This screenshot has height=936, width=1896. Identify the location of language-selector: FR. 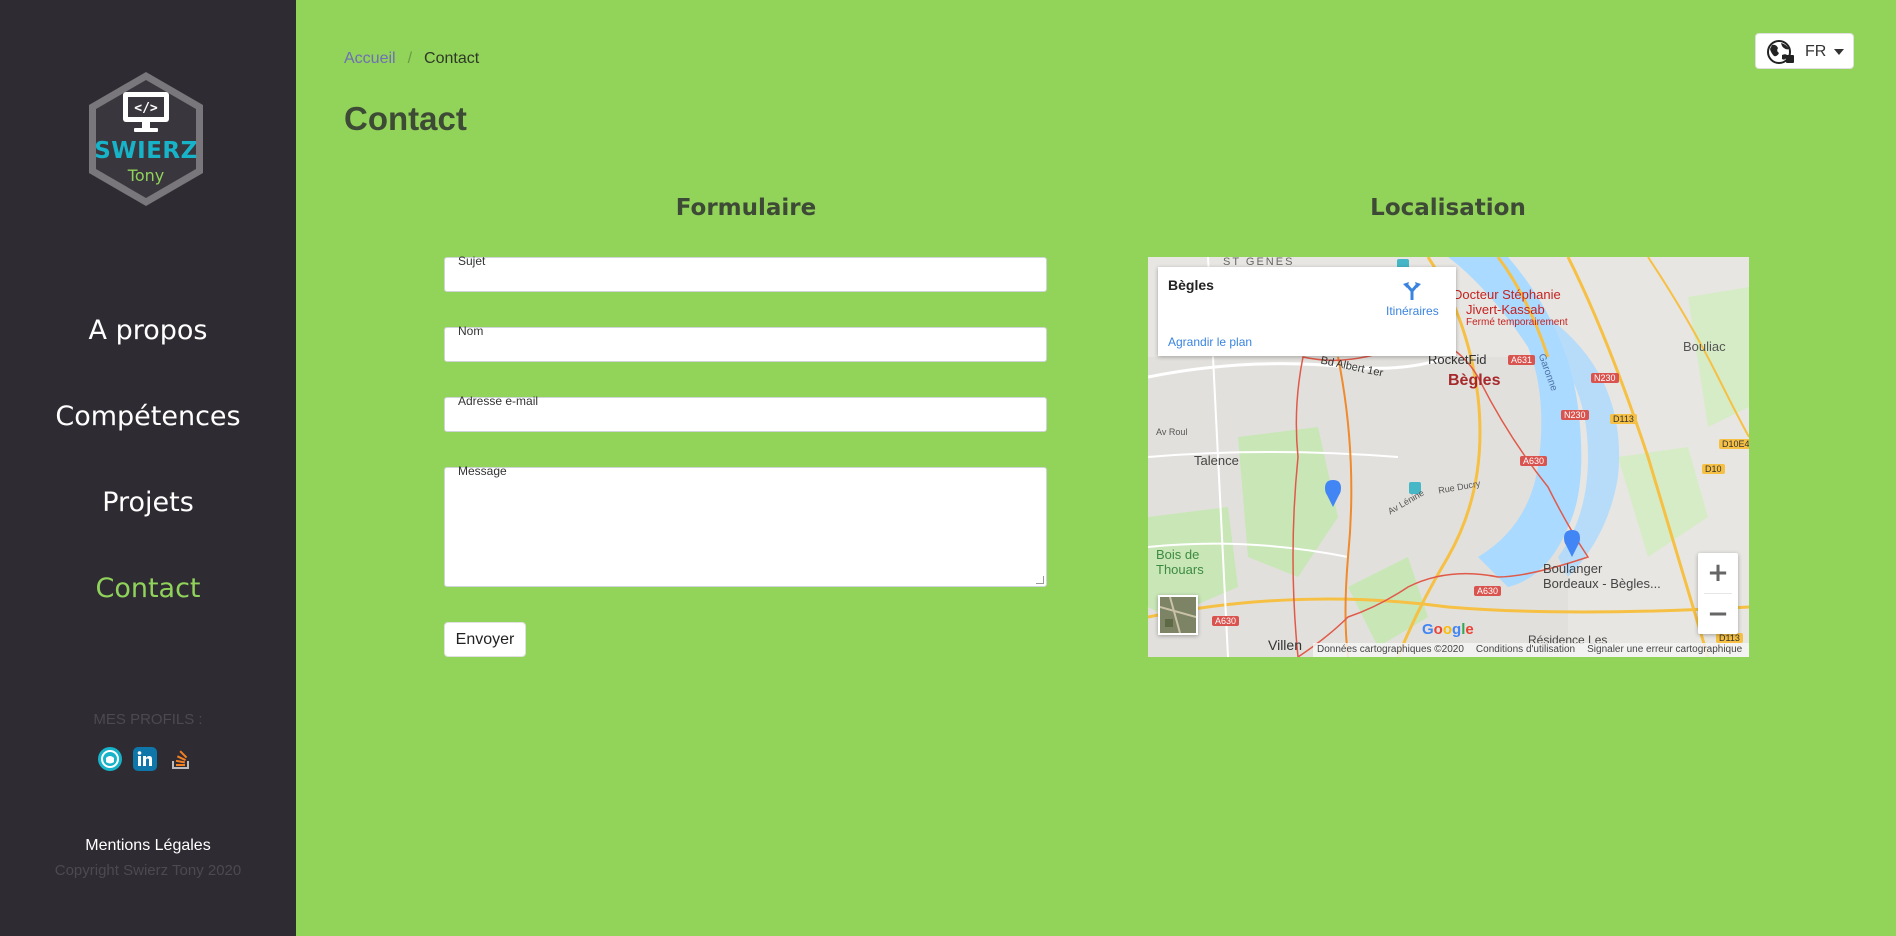
(1804, 51).